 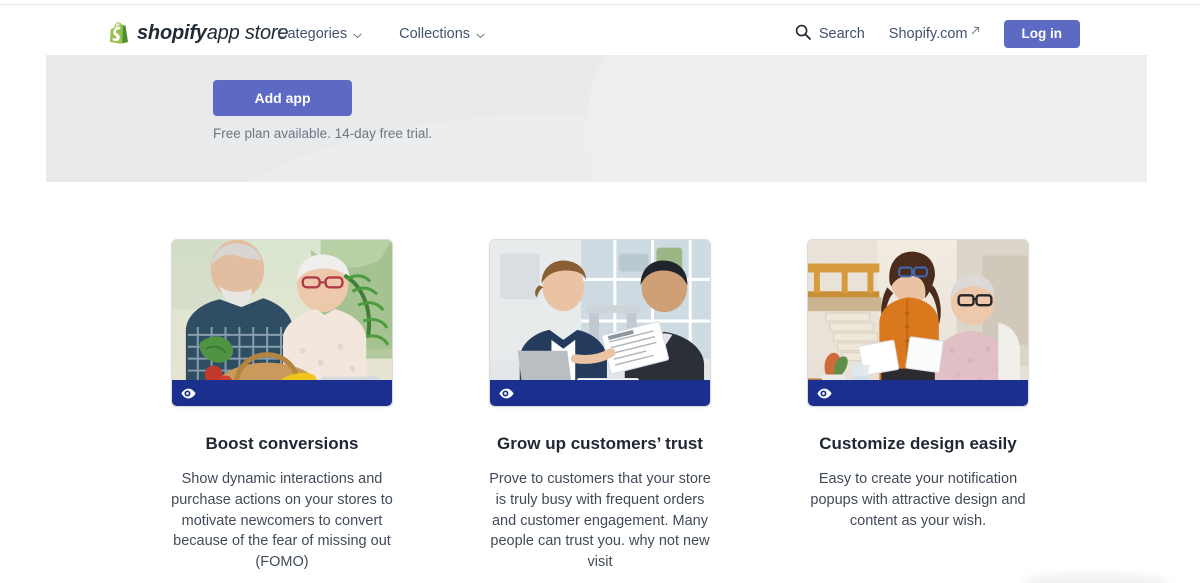 What do you see at coordinates (1095, 578) in the screenshot?
I see `floating-widget-shadow` at bounding box center [1095, 578].